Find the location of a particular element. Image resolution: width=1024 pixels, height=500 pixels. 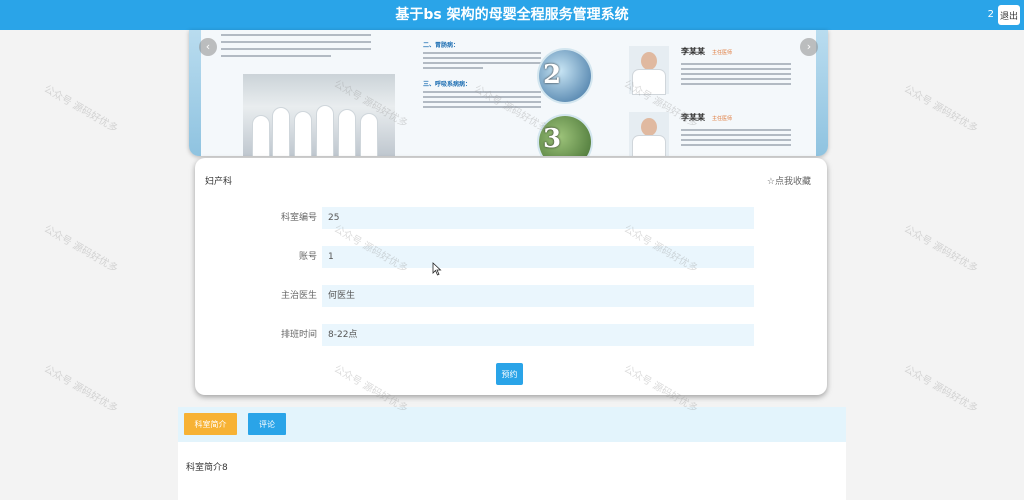

chevron-left-icon: ‹ is located at coordinates (208, 47).